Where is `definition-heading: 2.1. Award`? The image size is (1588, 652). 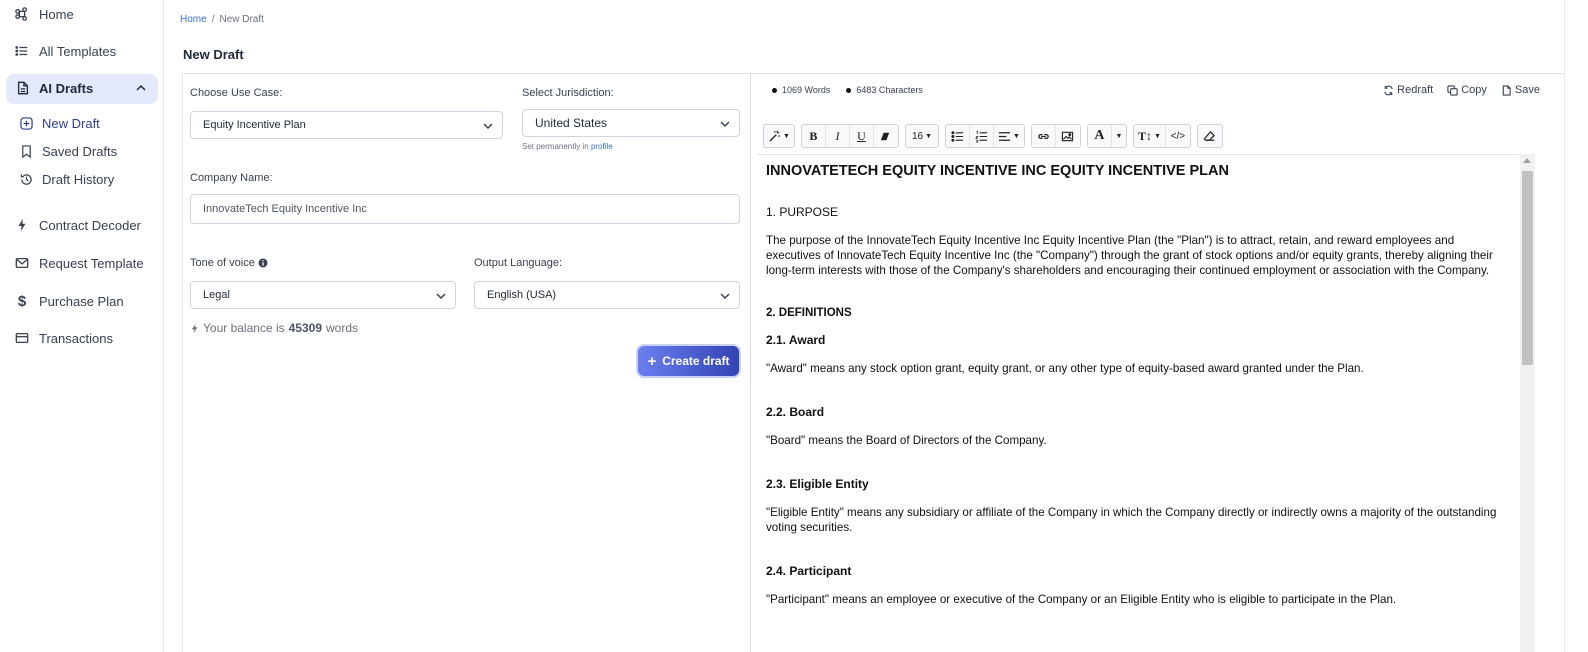 definition-heading: 2.1. Award is located at coordinates (796, 340).